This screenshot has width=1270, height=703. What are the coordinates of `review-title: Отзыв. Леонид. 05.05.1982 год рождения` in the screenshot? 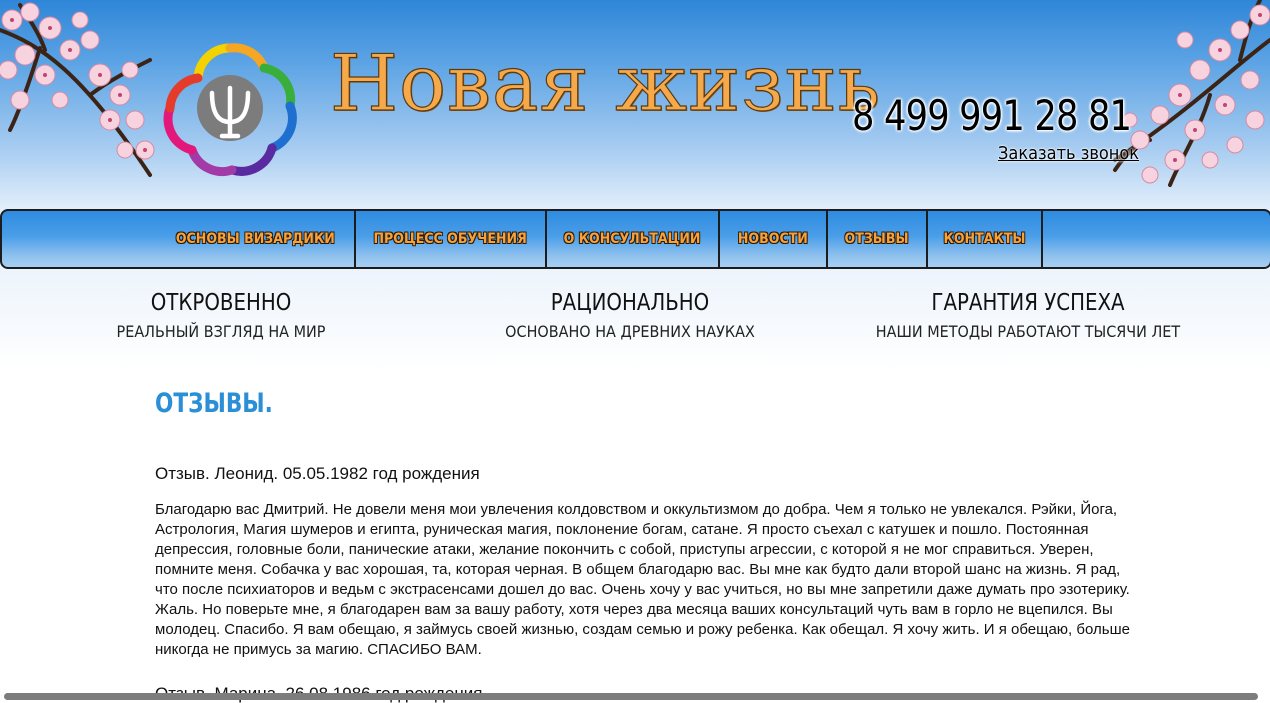 It's located at (317, 473).